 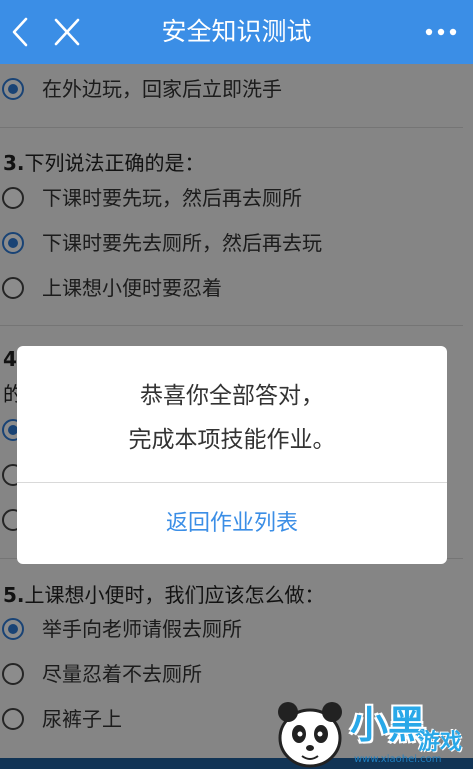 I want to click on watermark-url: www.xiaohei.com, so click(x=398, y=759).